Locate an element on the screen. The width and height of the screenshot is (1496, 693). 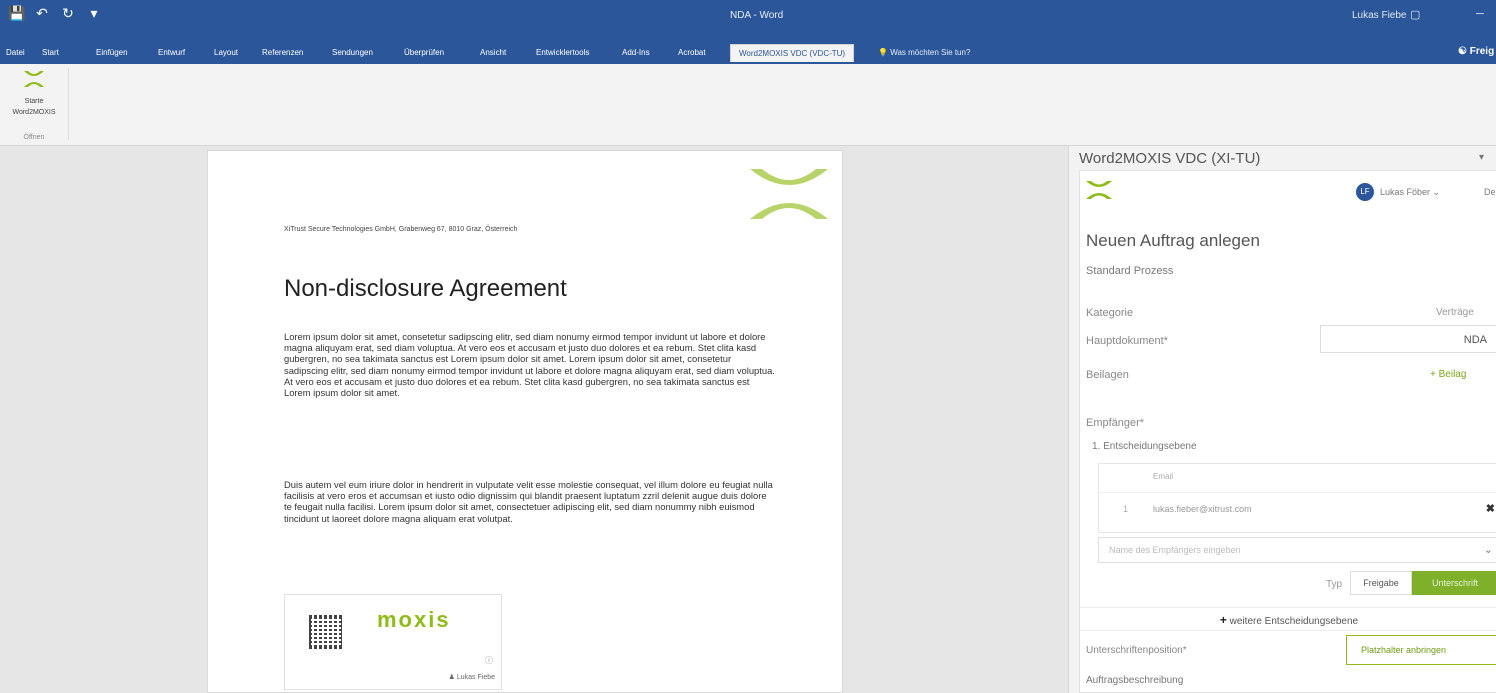
signature-info-icon: ⓘ is located at coordinates (489, 660).